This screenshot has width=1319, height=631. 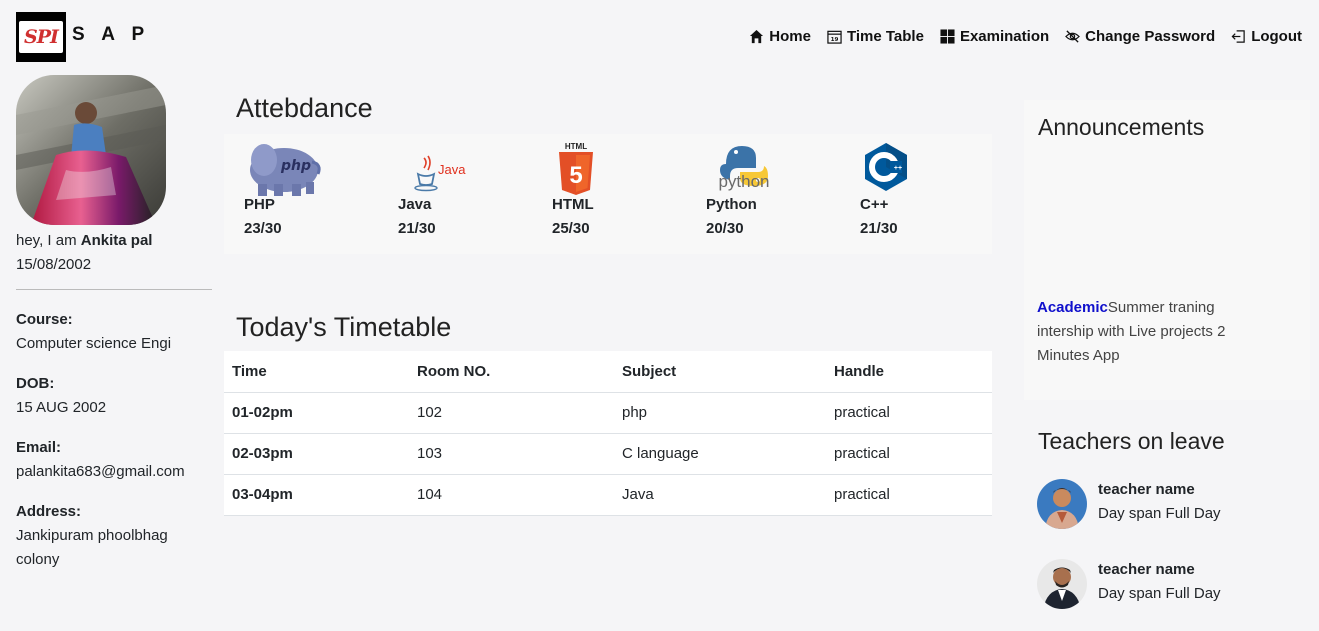 What do you see at coordinates (49, 511) in the screenshot?
I see `field-label: Address:` at bounding box center [49, 511].